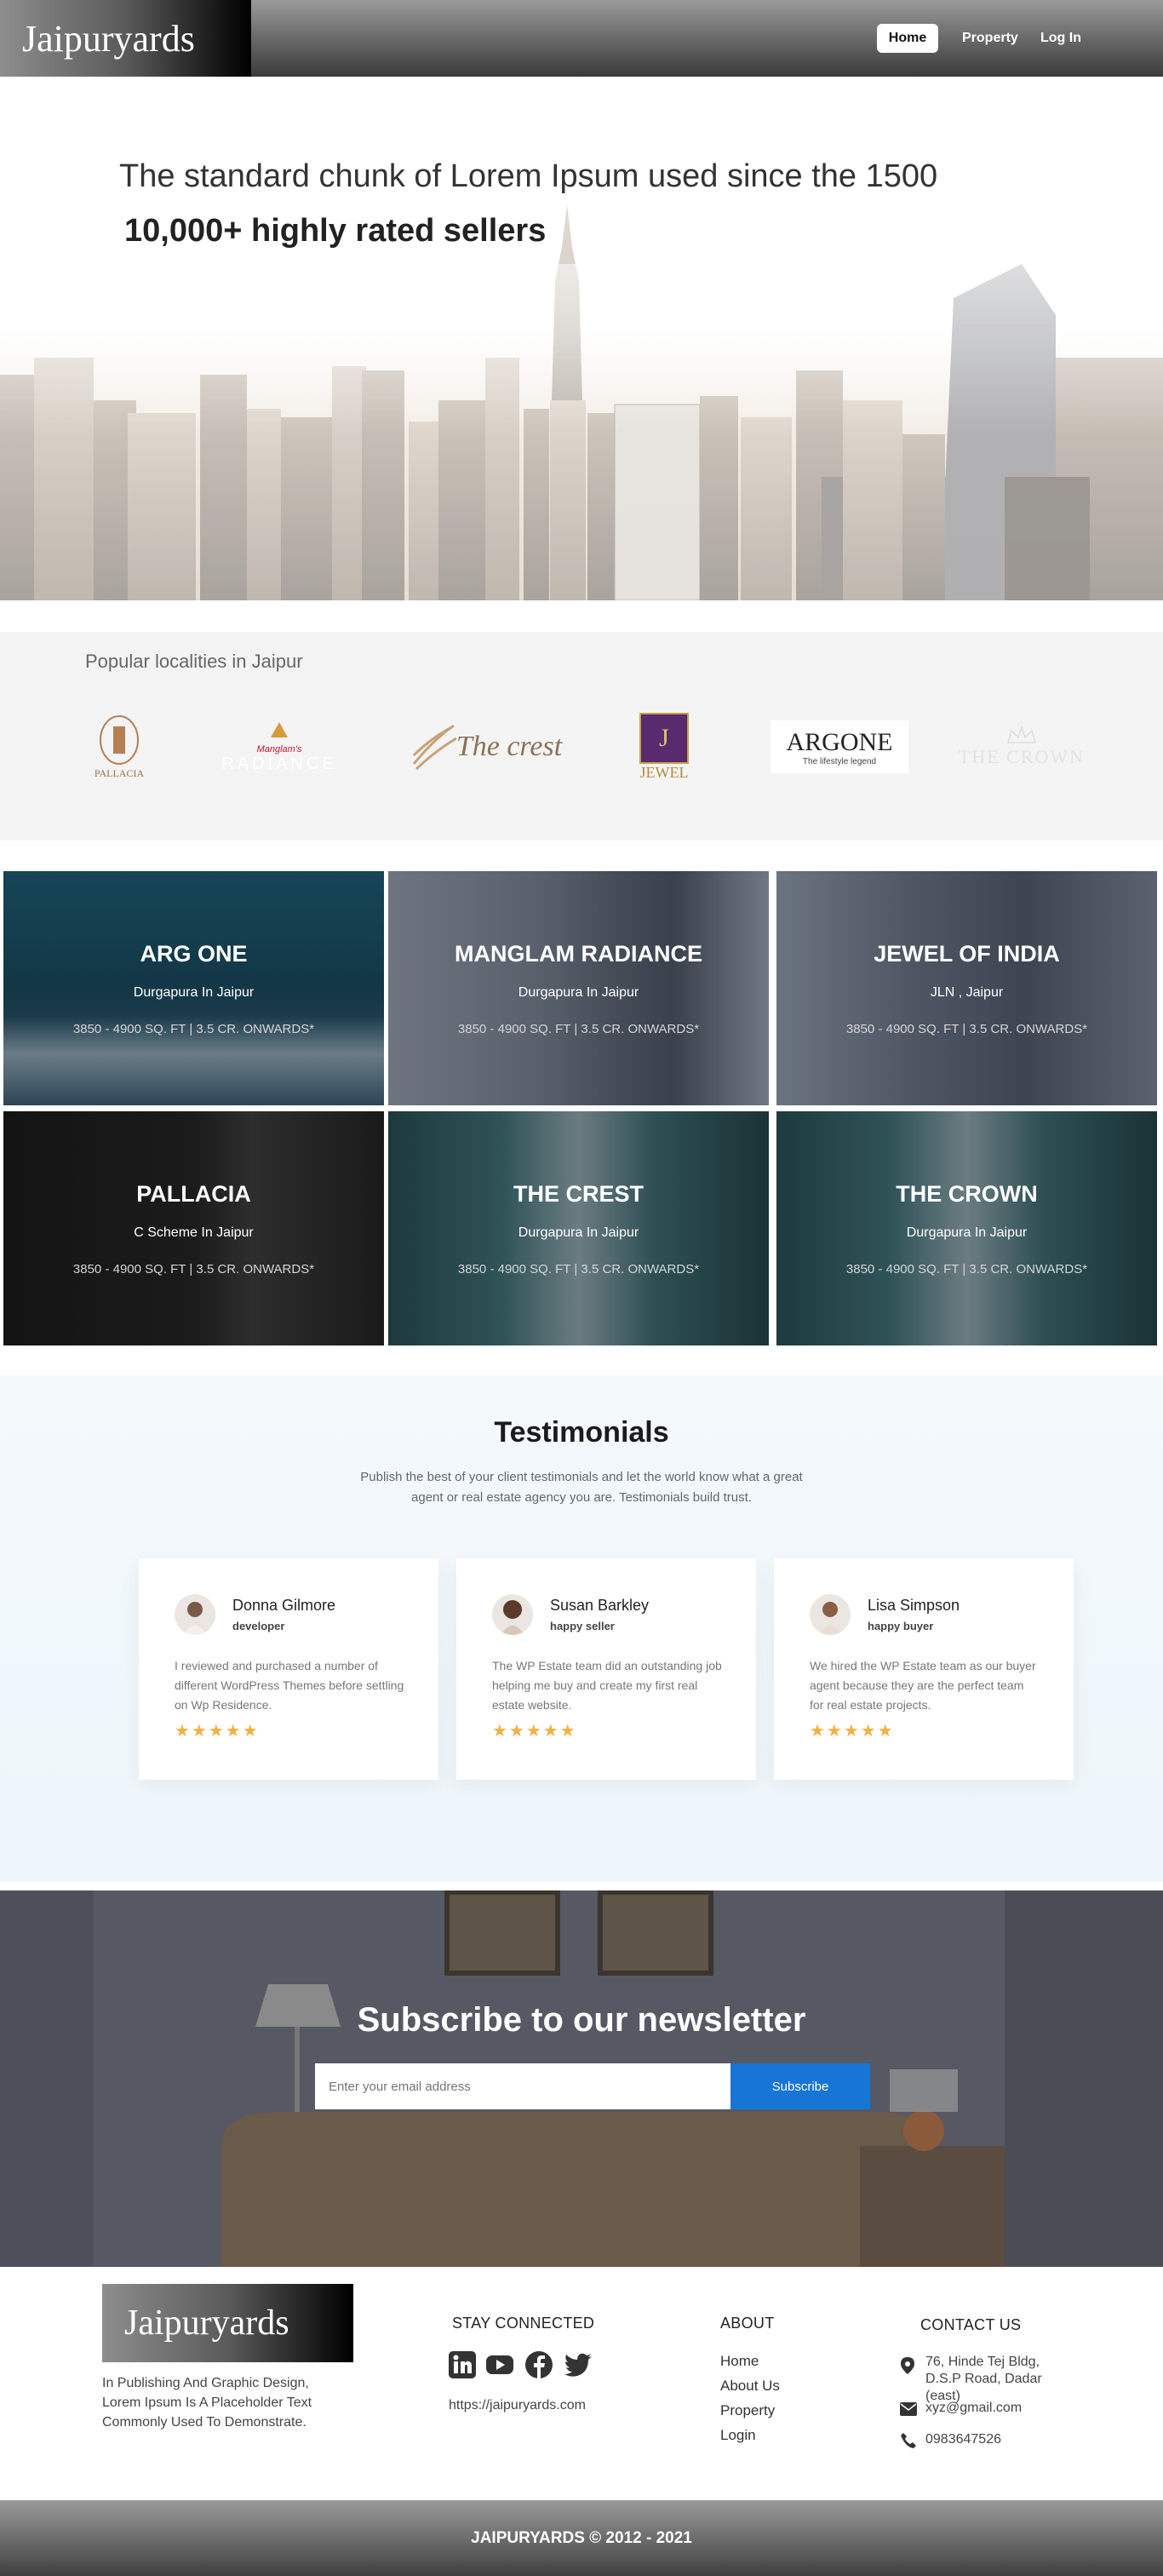  I want to click on property-name: PALLACIA, so click(193, 1194).